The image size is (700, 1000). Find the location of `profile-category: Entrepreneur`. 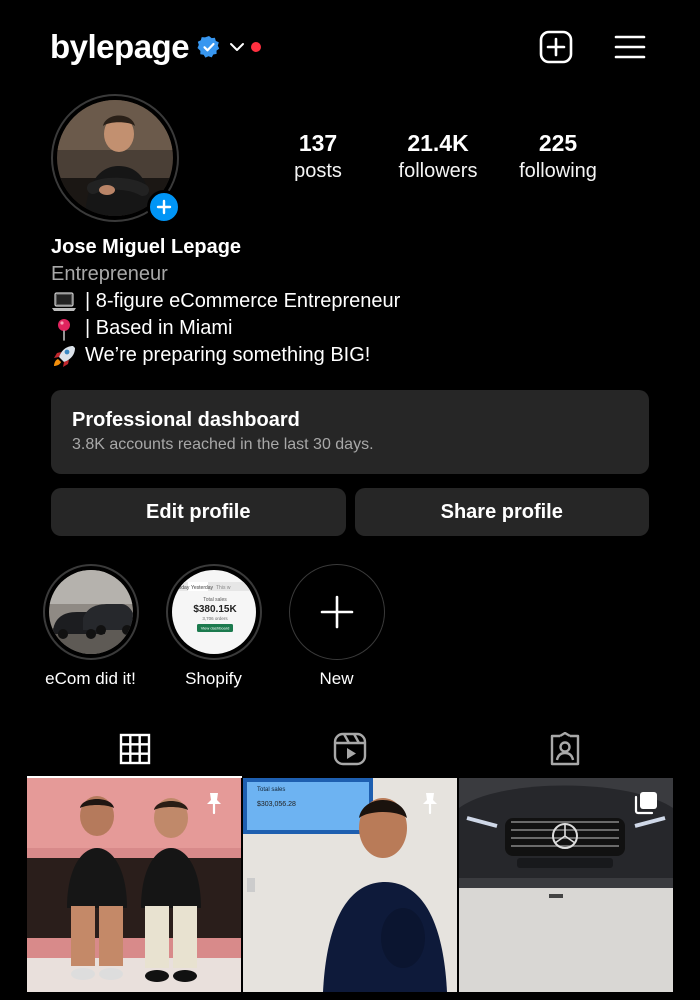

profile-category: Entrepreneur is located at coordinates (109, 274).